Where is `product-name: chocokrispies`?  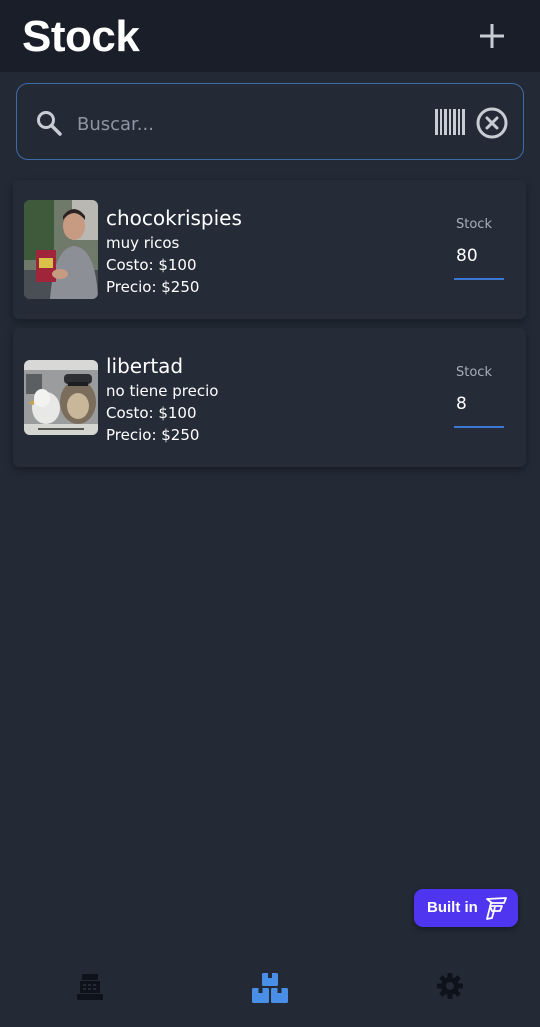 product-name: chocokrispies is located at coordinates (174, 218).